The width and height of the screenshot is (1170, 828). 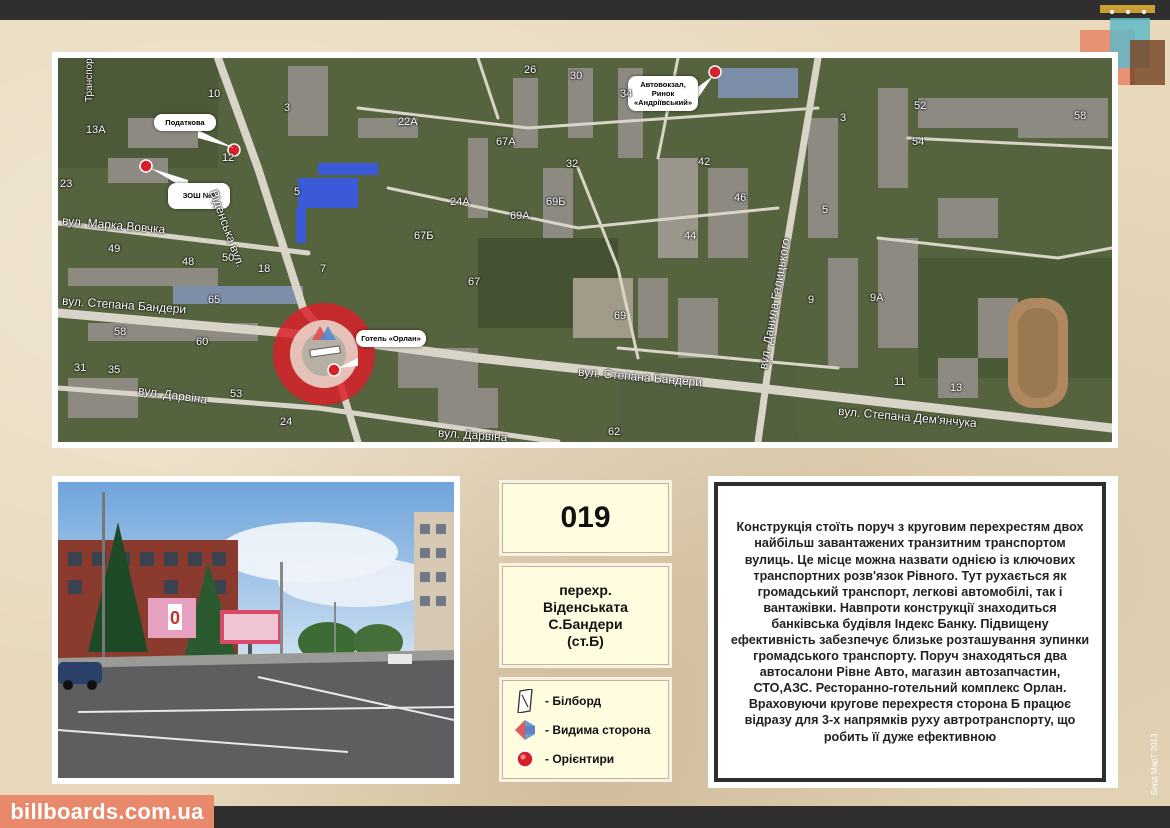 What do you see at coordinates (286, 422) in the screenshot?
I see `house-number: 24` at bounding box center [286, 422].